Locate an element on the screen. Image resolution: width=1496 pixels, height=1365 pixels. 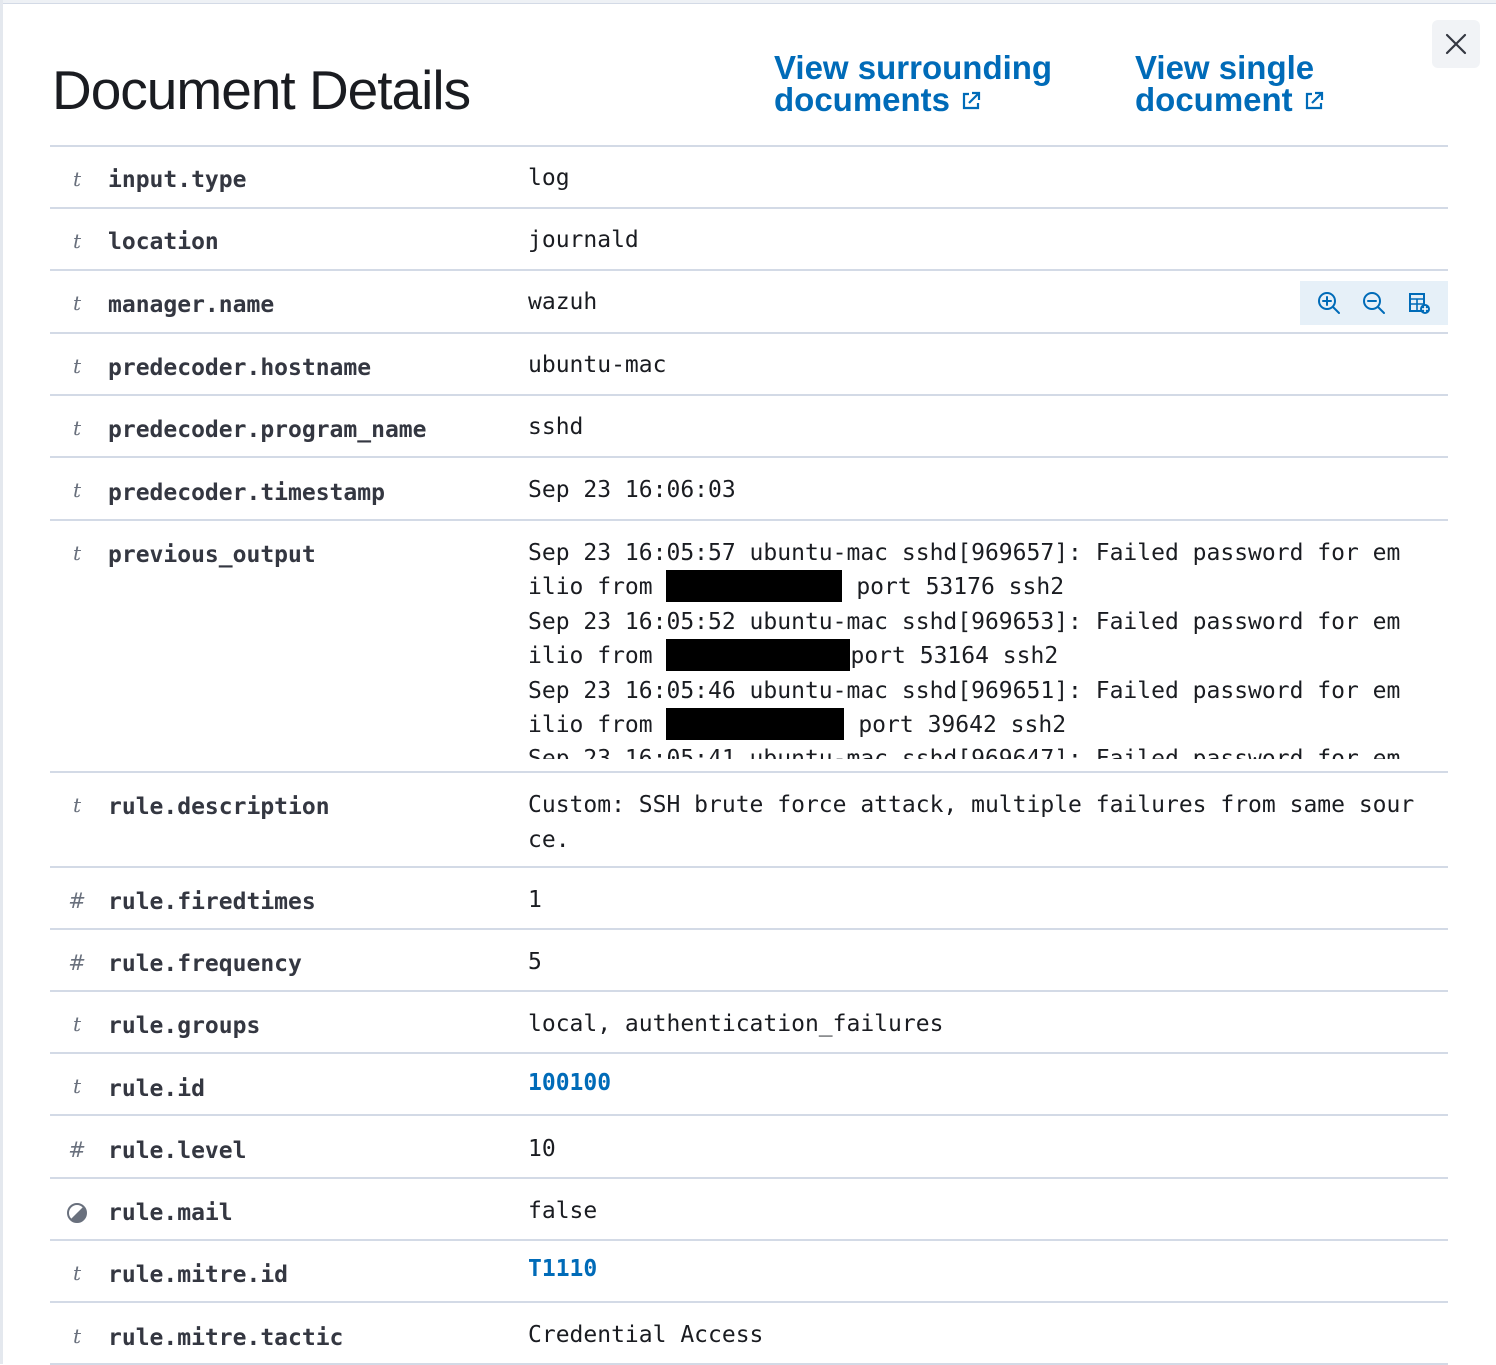
filter-for-value-button is located at coordinates (1329, 303).